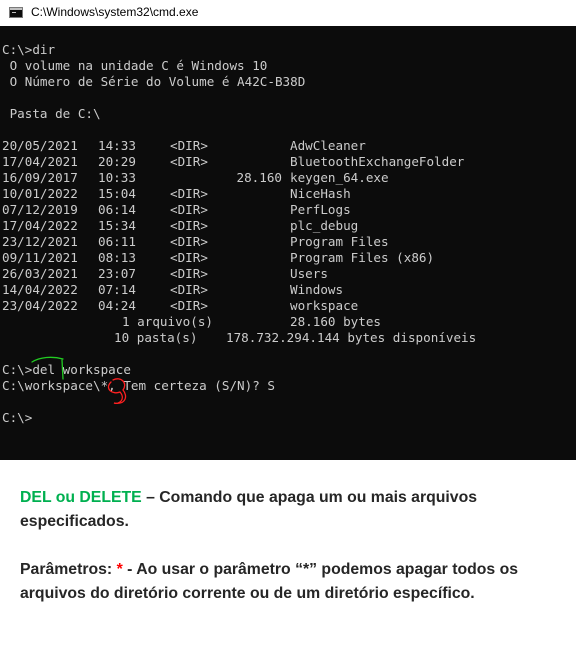 The width and height of the screenshot is (576, 664). Describe the element at coordinates (362, 257) in the screenshot. I see `entry-name: Program Files (x86)` at that location.